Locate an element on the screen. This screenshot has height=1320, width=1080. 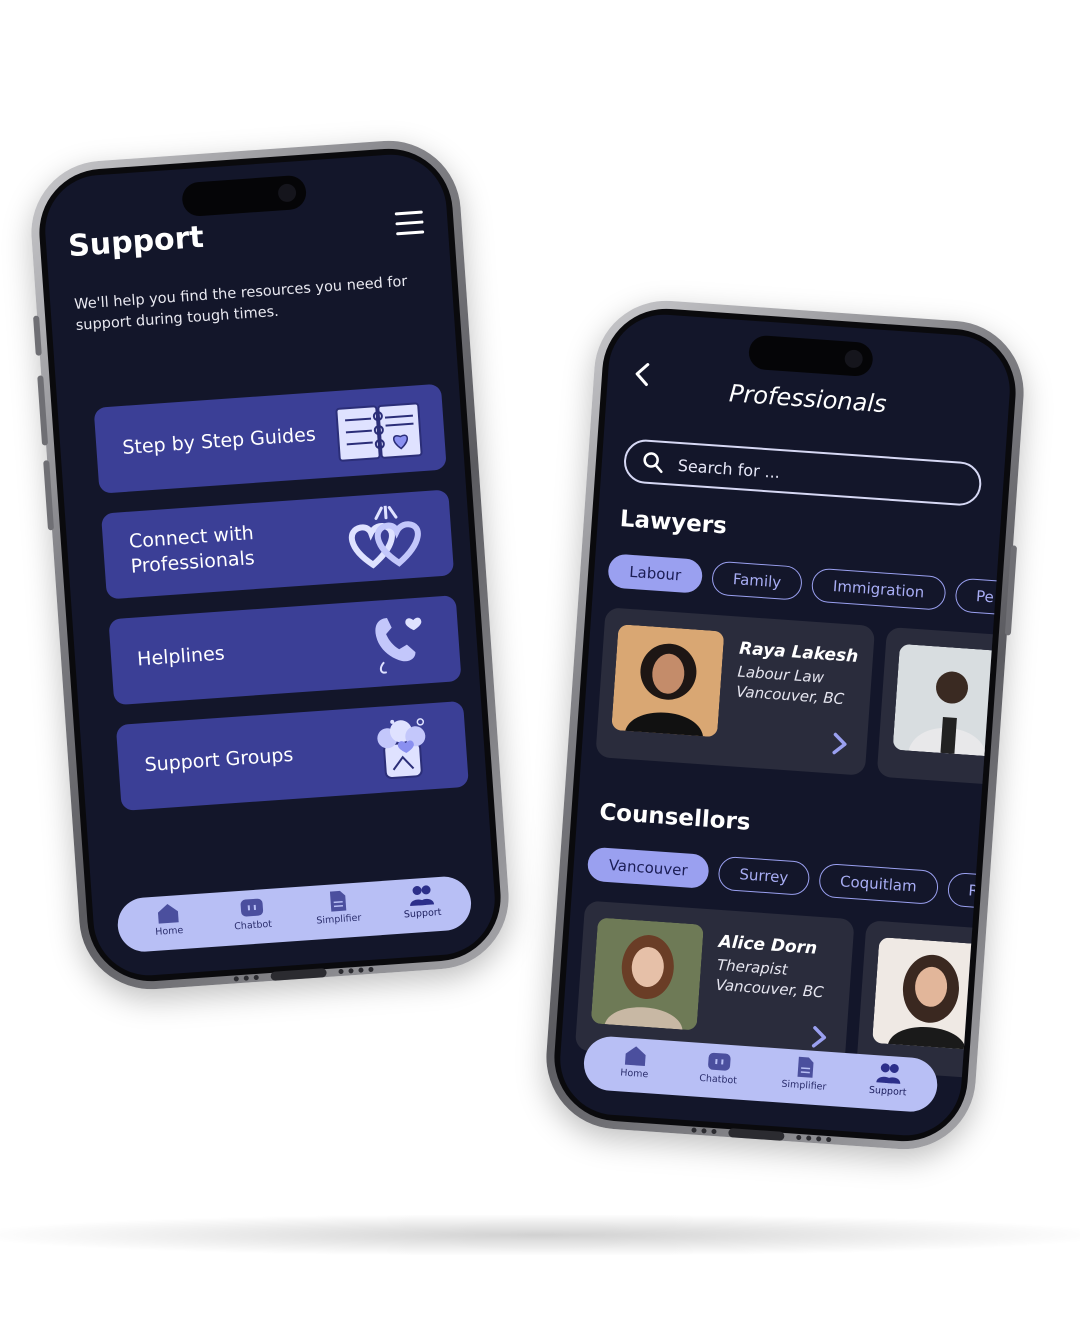
guide-book-icon is located at coordinates (379, 432).